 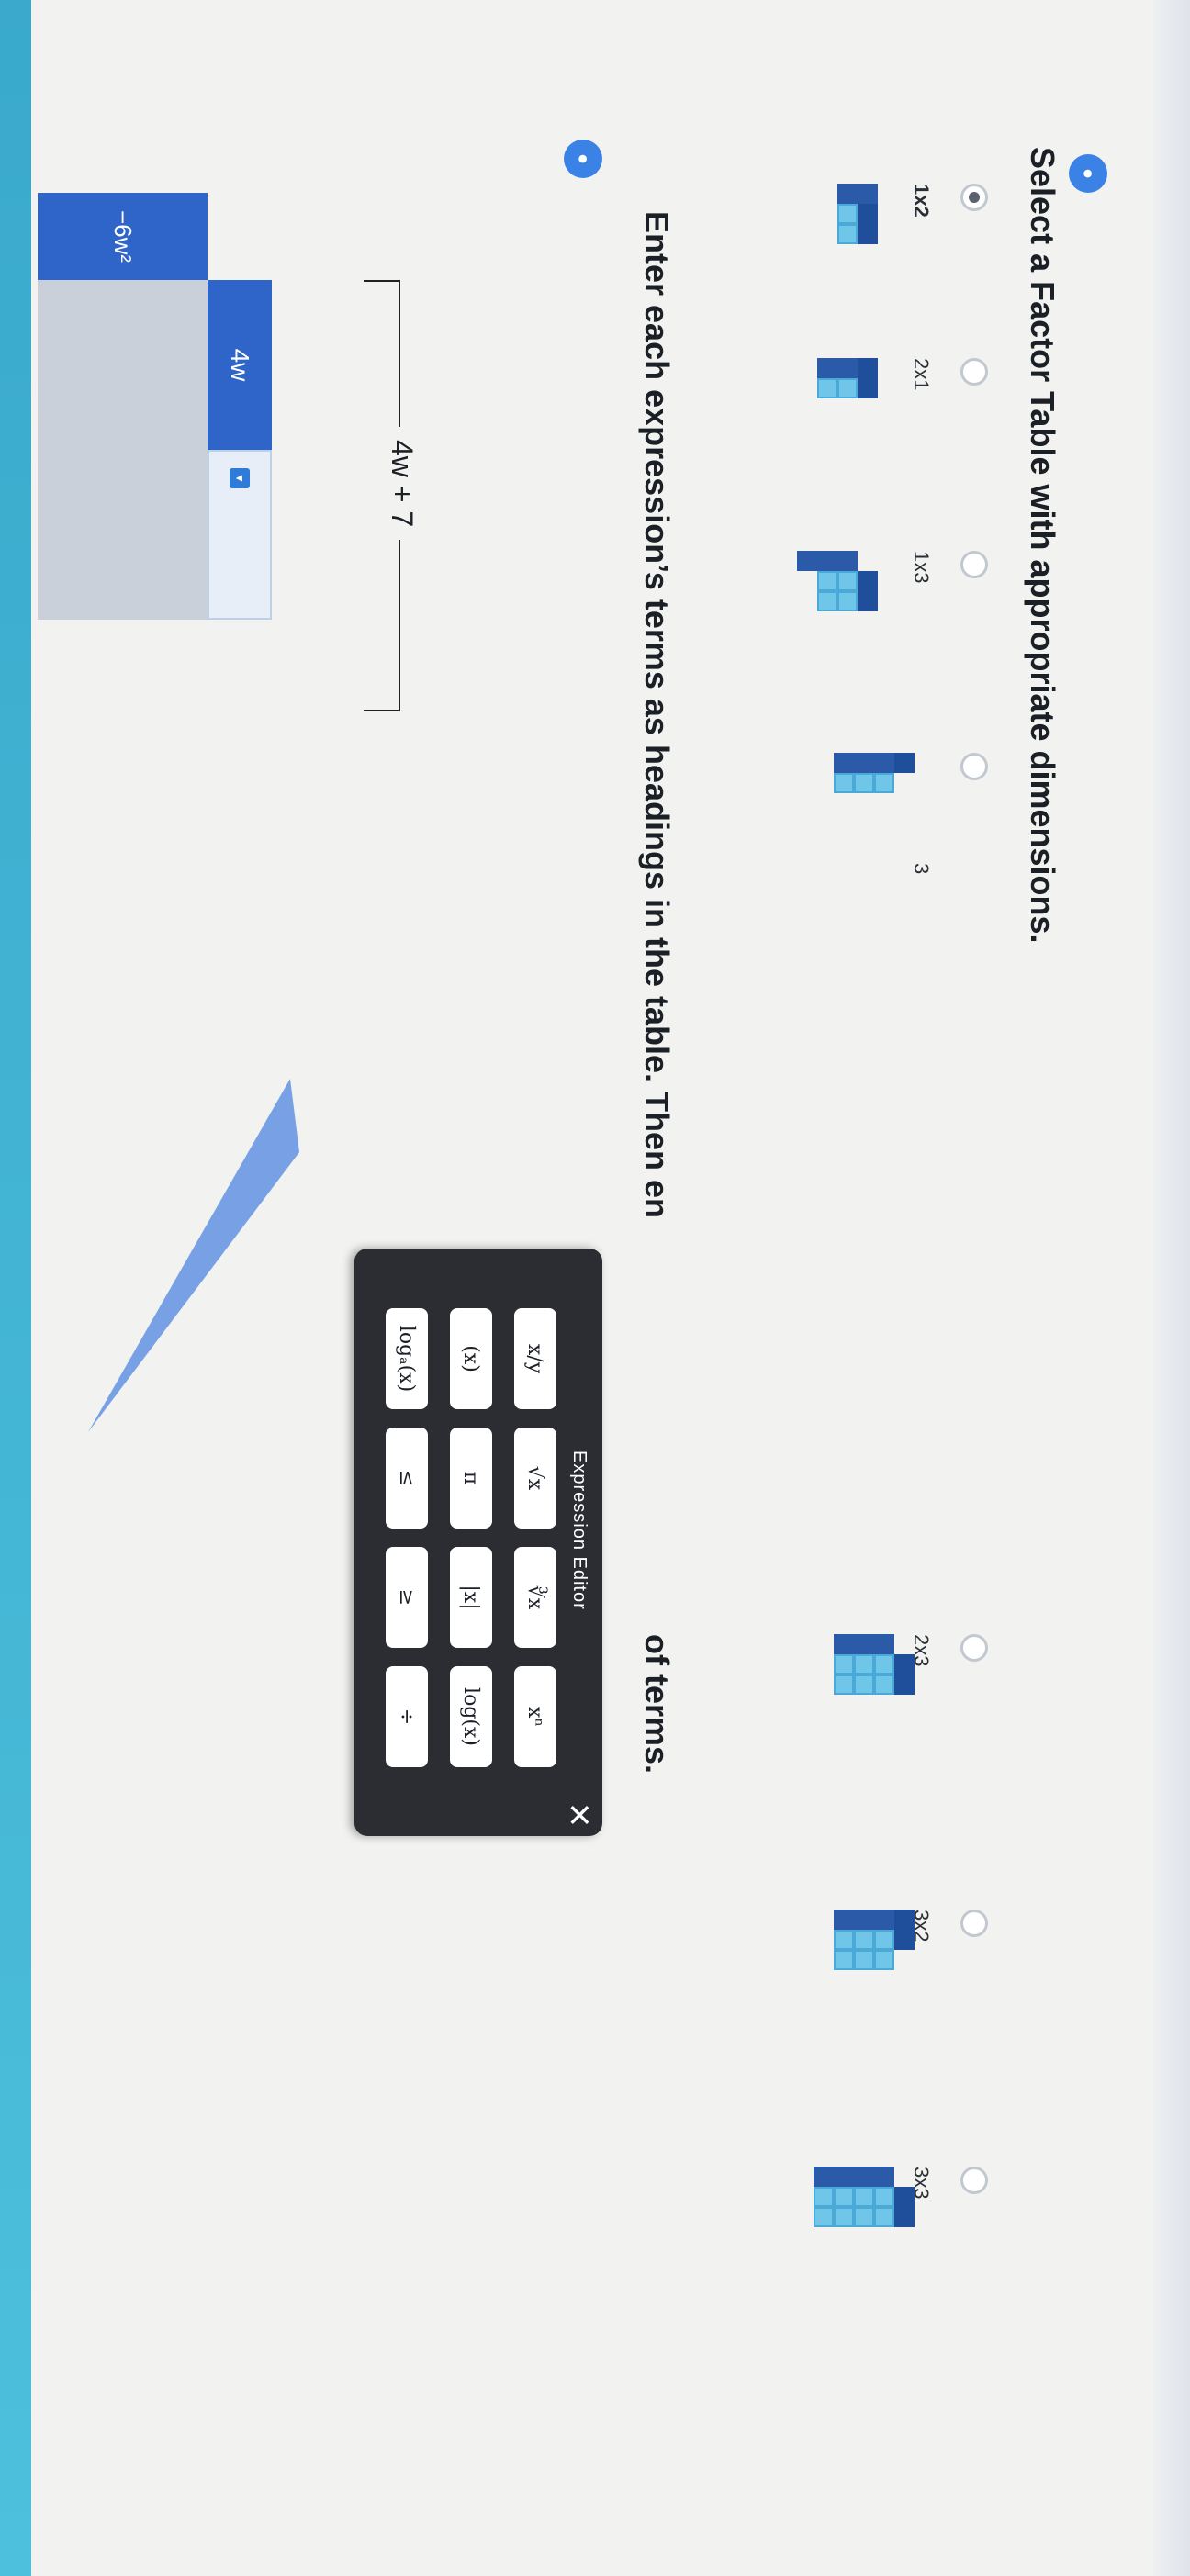 I want to click on option-3-radio, so click(x=974, y=766).